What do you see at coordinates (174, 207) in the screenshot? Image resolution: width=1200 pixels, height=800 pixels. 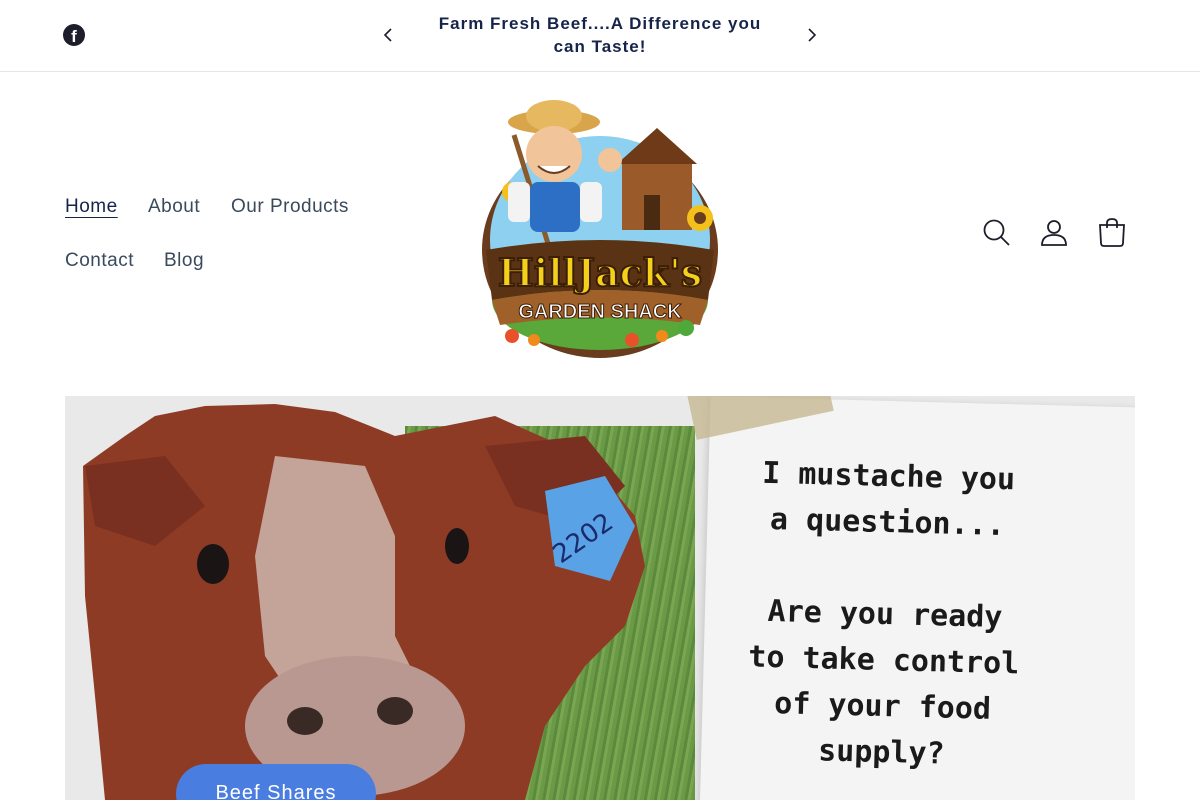 I see `nav-item-about: About` at bounding box center [174, 207].